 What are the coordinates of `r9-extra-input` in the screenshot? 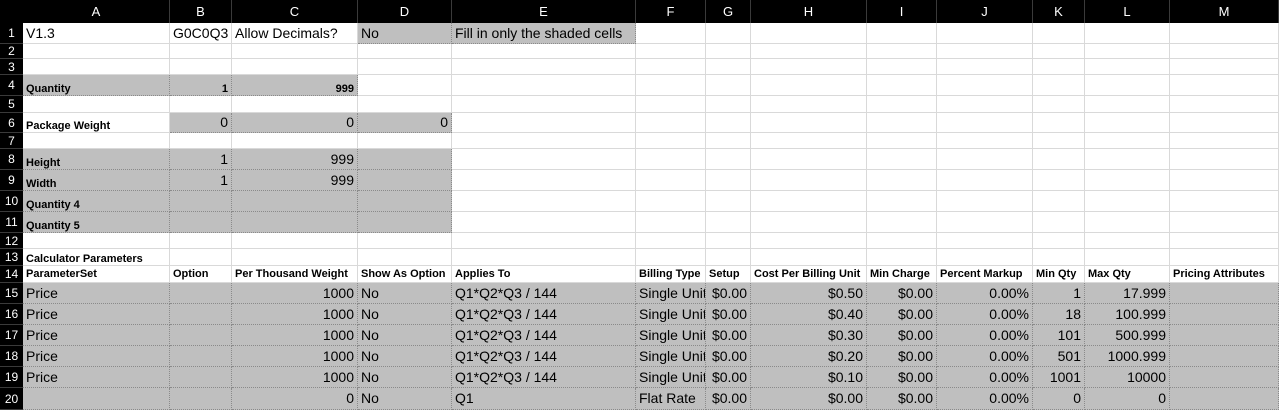 It's located at (405, 180).